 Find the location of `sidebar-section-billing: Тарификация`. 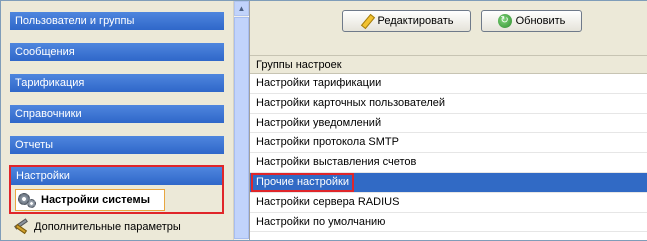

sidebar-section-billing: Тарификация is located at coordinates (117, 83).